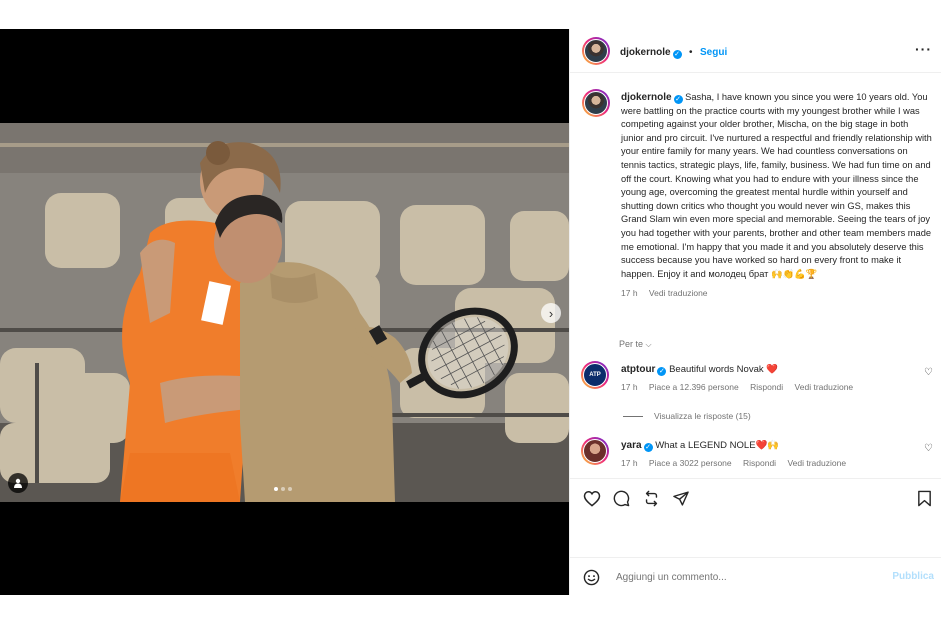 Image resolution: width=941 pixels, height=627 pixels. Describe the element at coordinates (592, 498) in the screenshot. I see `heart-icon` at that location.